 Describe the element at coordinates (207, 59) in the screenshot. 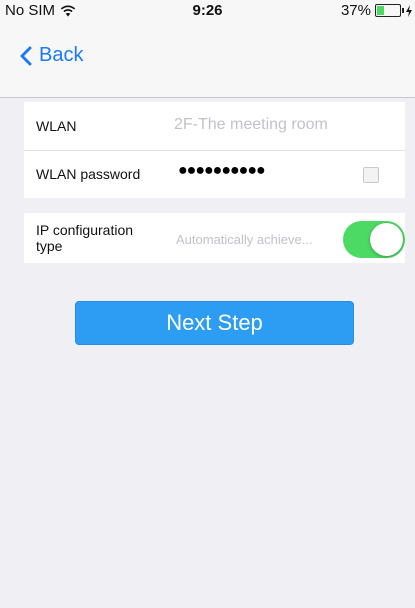

I see `navigation-bar: Back` at that location.